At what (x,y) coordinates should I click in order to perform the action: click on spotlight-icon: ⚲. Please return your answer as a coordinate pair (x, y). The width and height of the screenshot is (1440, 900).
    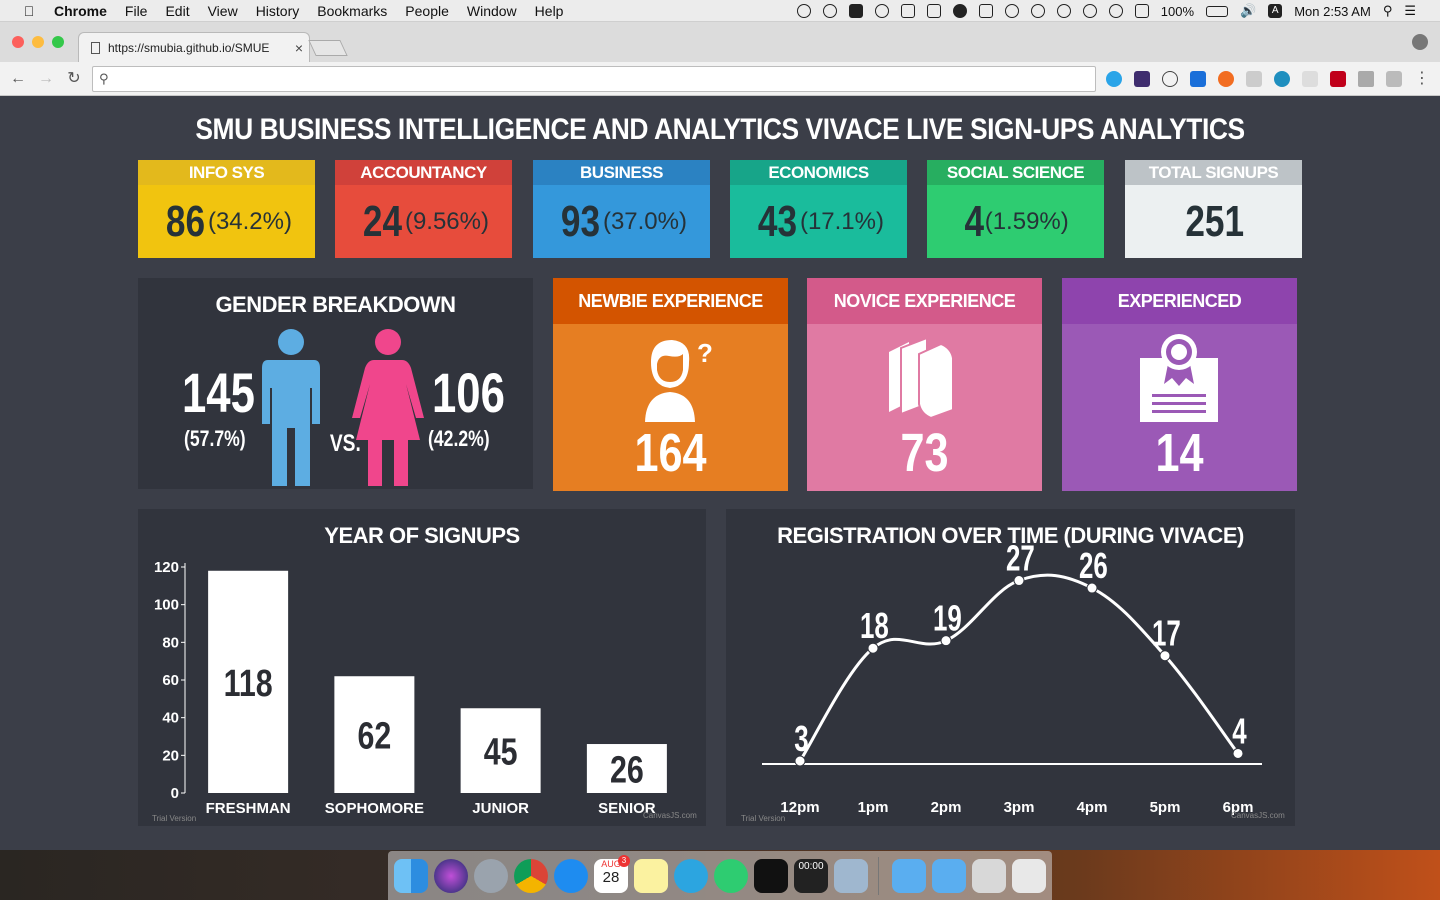
    Looking at the image, I should click on (1388, 11).